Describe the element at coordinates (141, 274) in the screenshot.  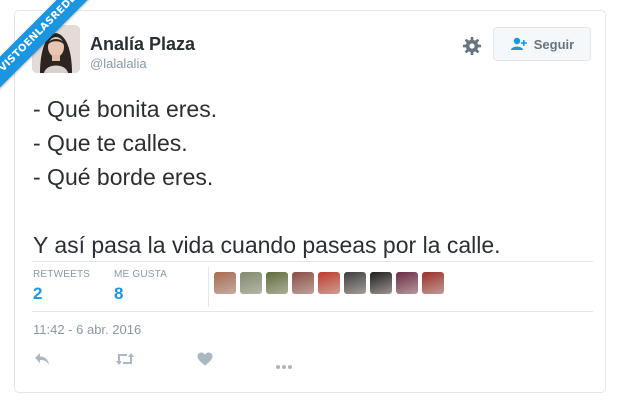
I see `likes-label: ME GUSTA` at that location.